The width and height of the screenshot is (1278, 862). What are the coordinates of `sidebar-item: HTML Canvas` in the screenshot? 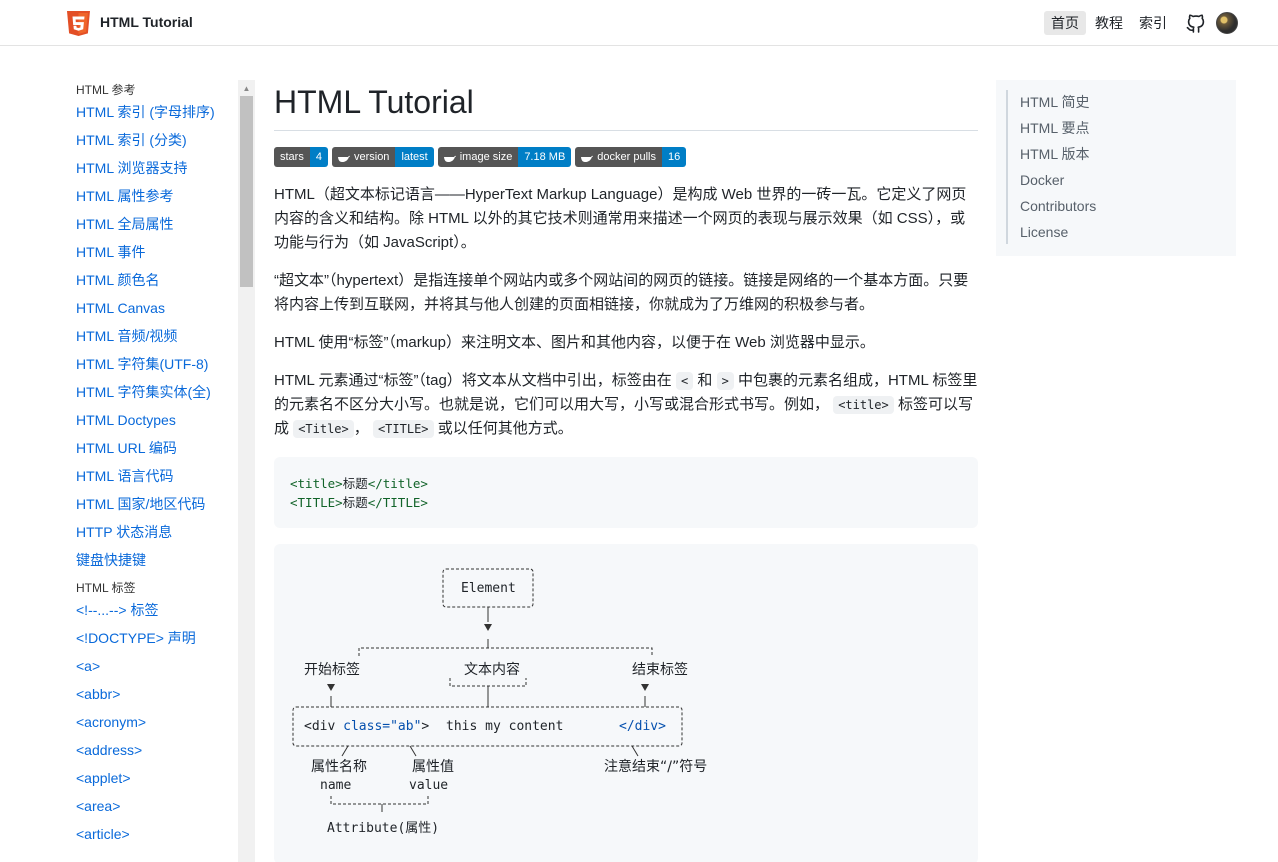 It's located at (156, 313).